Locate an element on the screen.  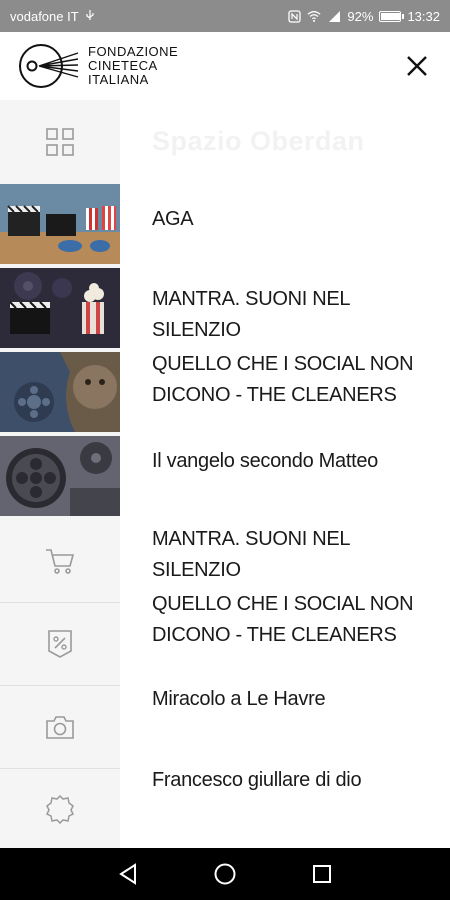
thumbnail-mantra is located at coordinates (60, 308).